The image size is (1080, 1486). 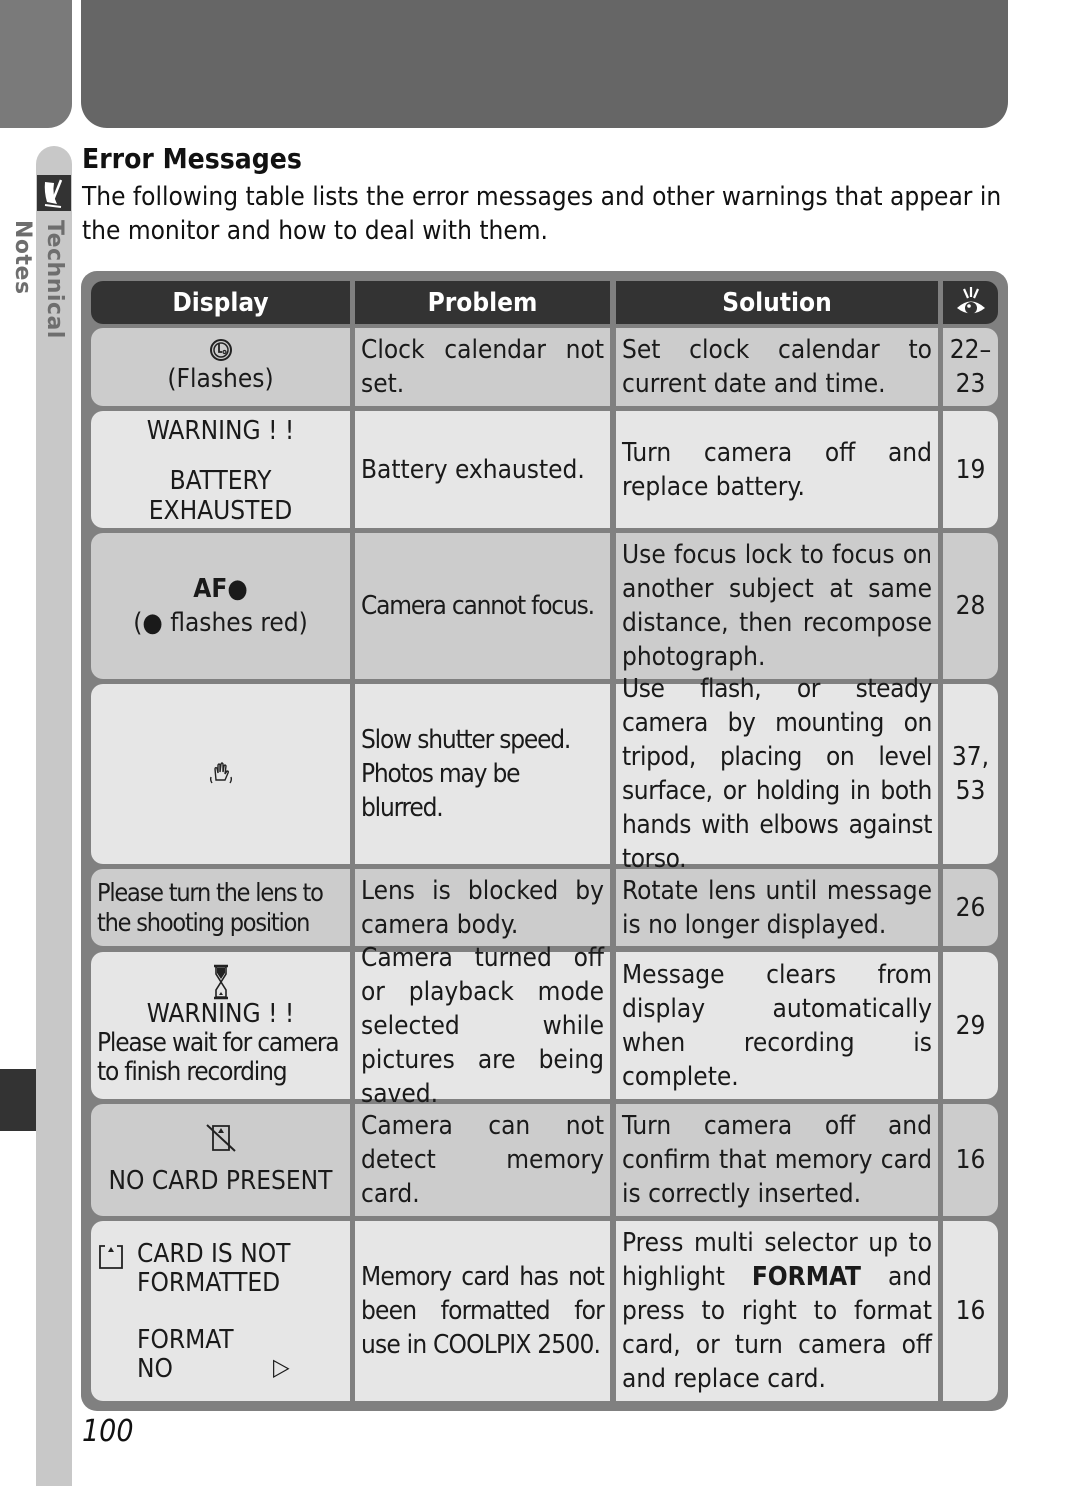 What do you see at coordinates (970, 1160) in the screenshot?
I see `row7-page: 16` at bounding box center [970, 1160].